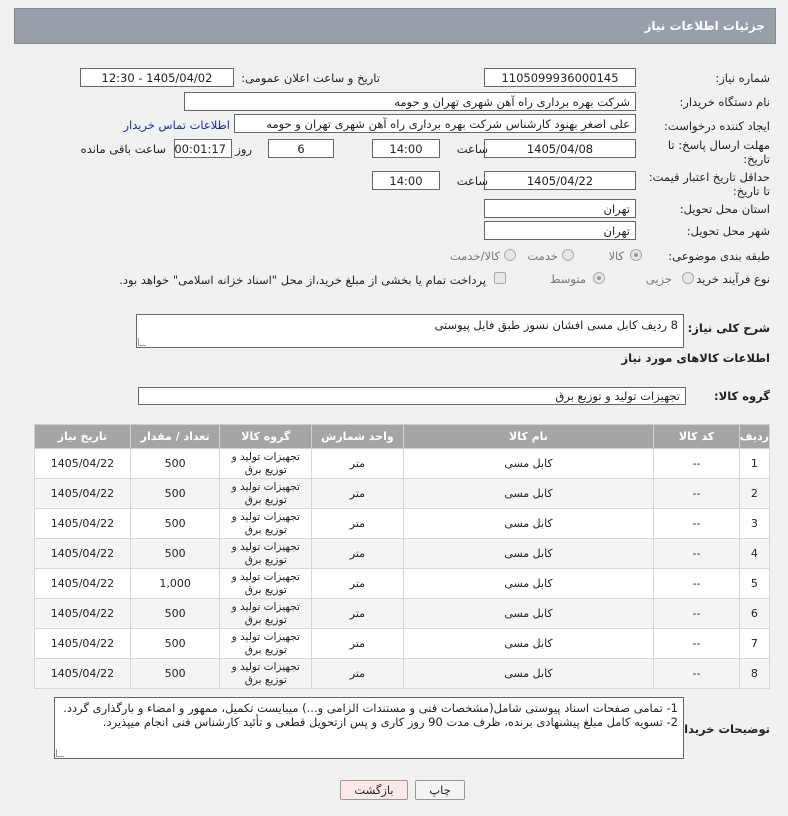 The width and height of the screenshot is (788, 816). Describe the element at coordinates (754, 673) in the screenshot. I see `cell-row-number: 8` at that location.